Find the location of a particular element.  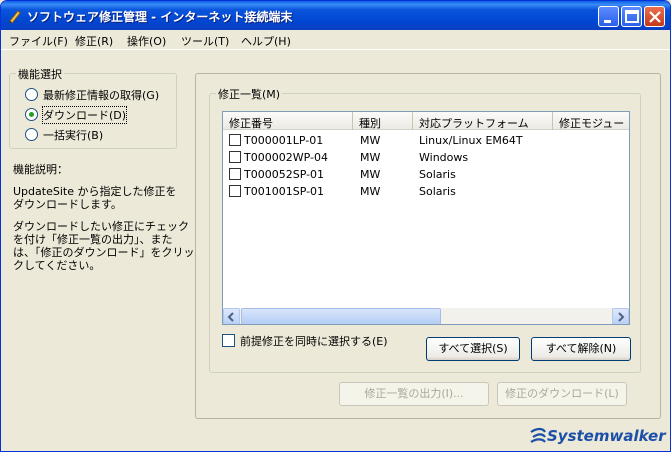

prereq-checkbox is located at coordinates (228, 340).